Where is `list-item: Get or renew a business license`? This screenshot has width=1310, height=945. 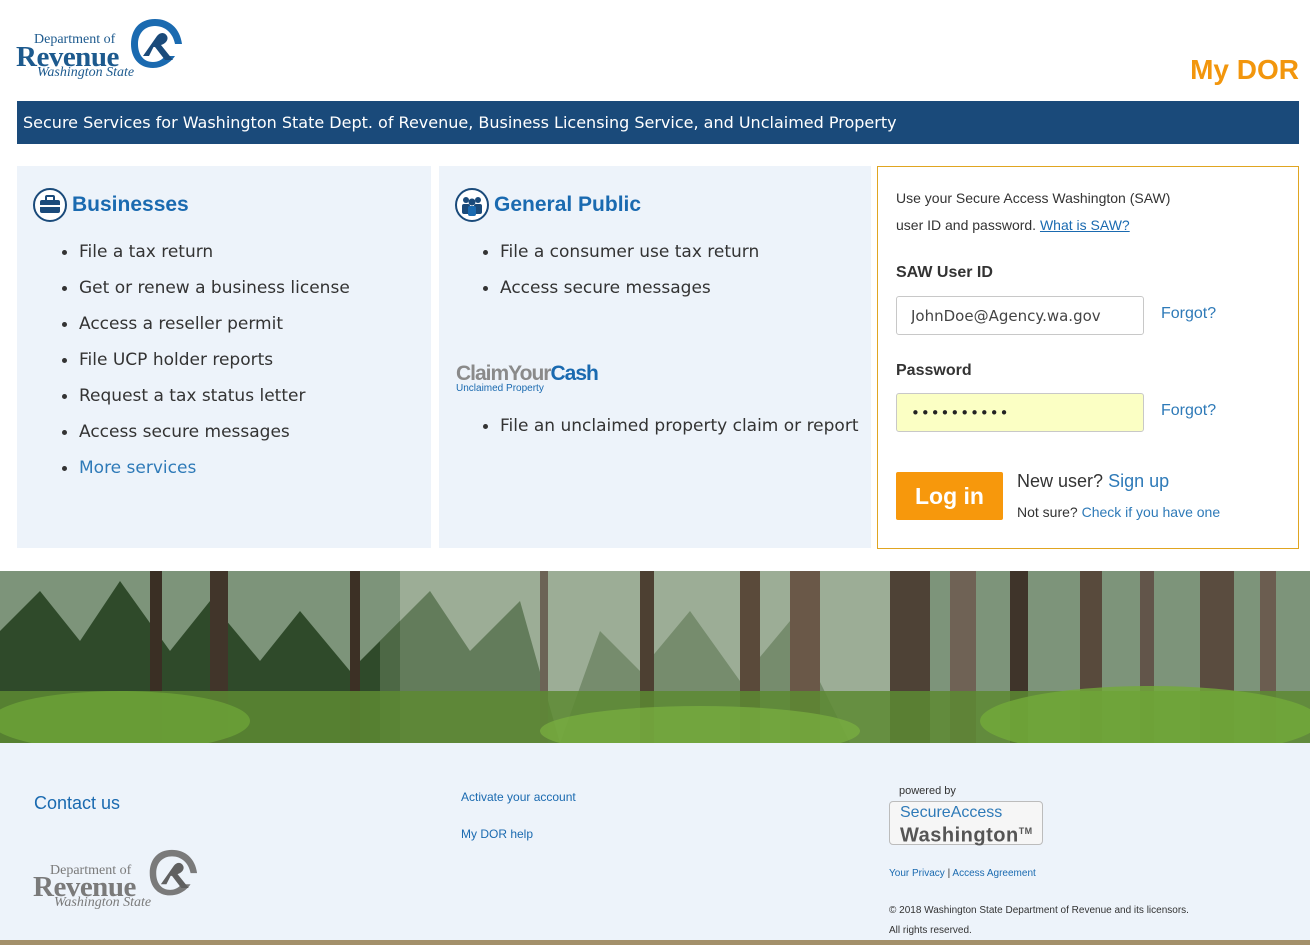 list-item: Get or renew a business license is located at coordinates (206, 288).